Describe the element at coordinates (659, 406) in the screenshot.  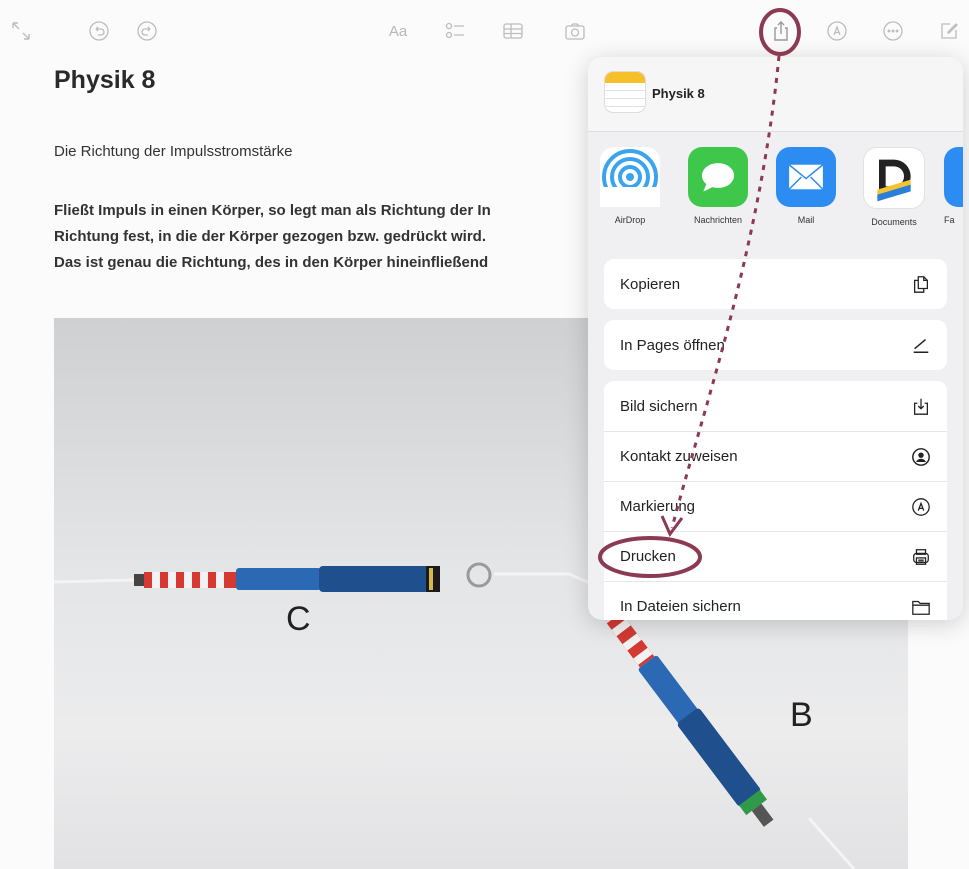
I see `action-label: Bild sichern` at that location.